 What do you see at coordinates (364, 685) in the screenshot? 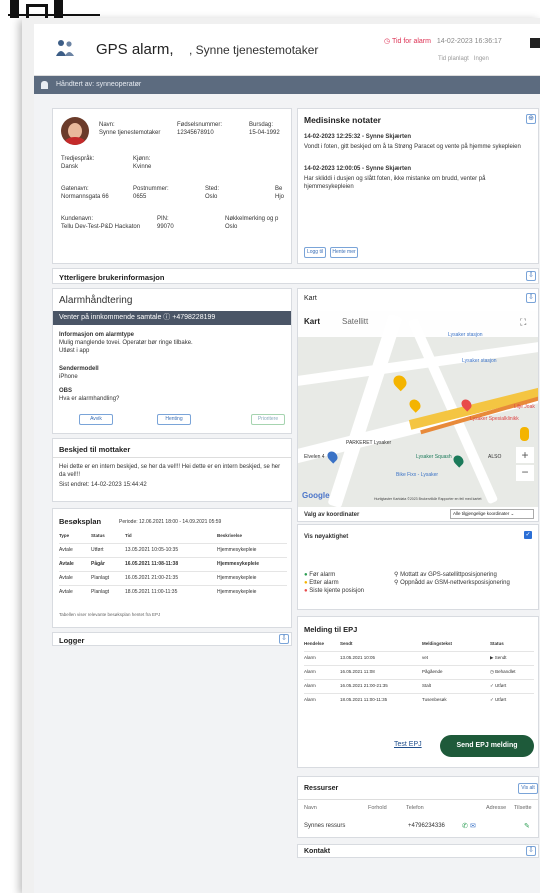
I see `epj-cell: 16.05.2021 21:00-21:35` at bounding box center [364, 685].